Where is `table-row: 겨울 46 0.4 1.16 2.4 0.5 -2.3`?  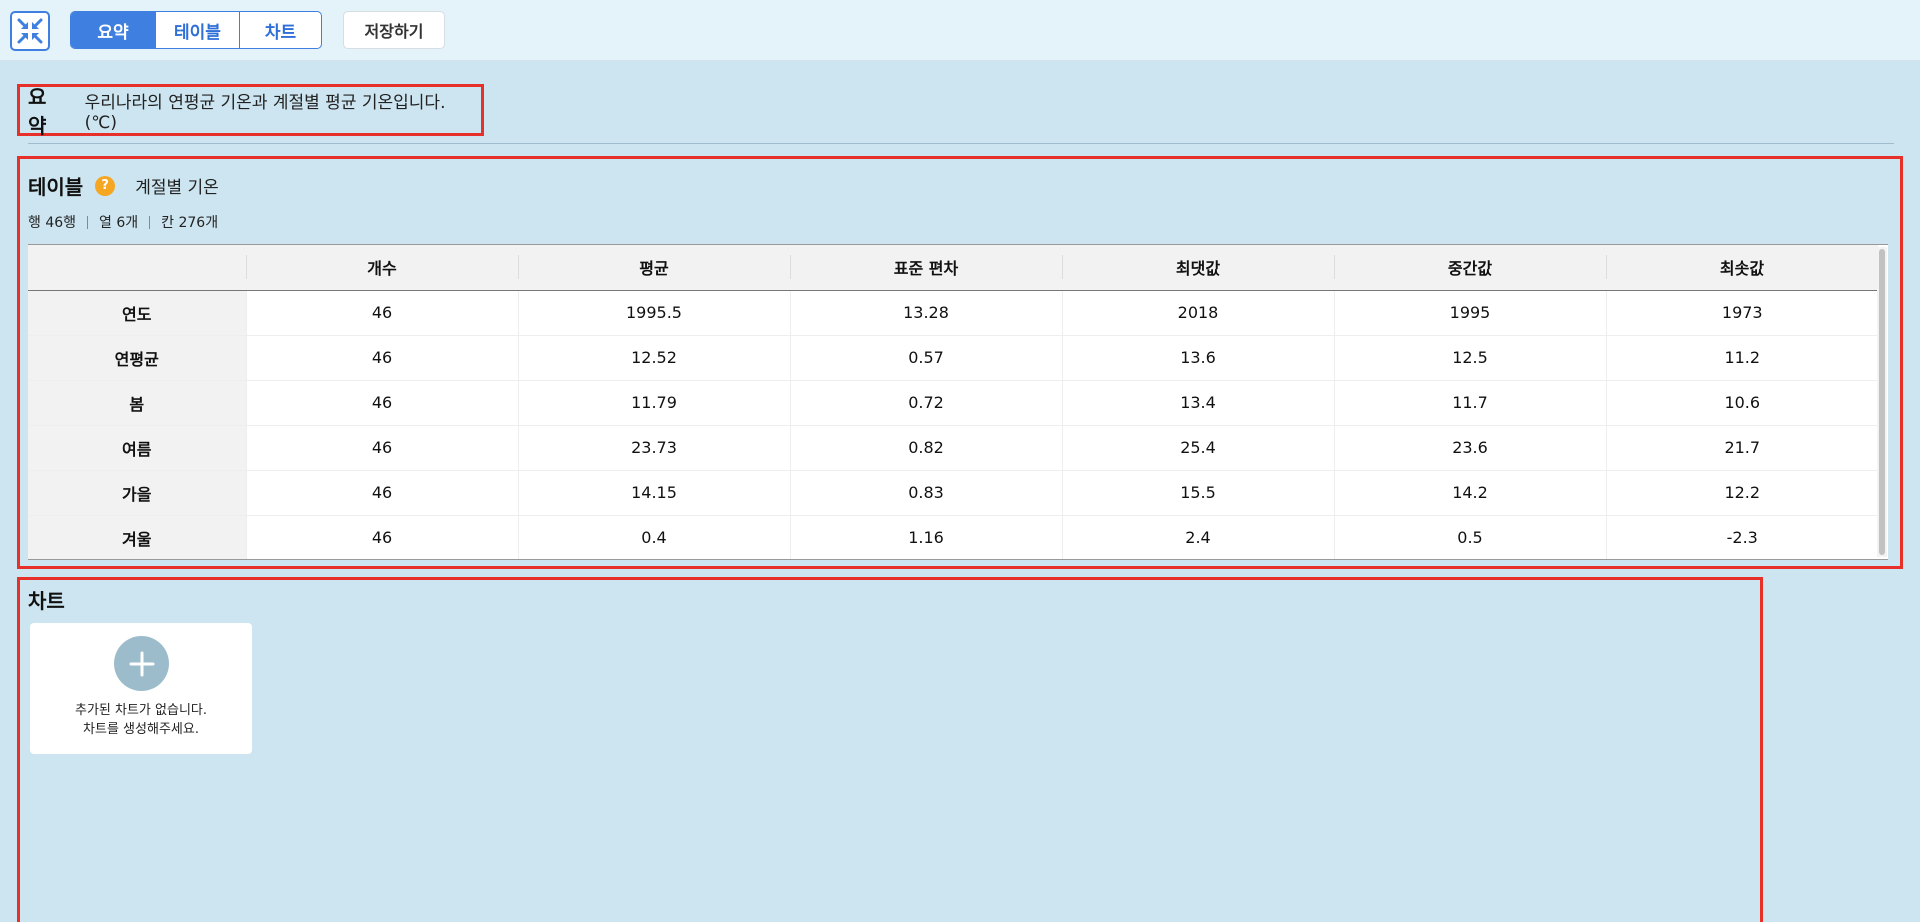 table-row: 겨울 46 0.4 1.16 2.4 0.5 -2.3 is located at coordinates (953, 537).